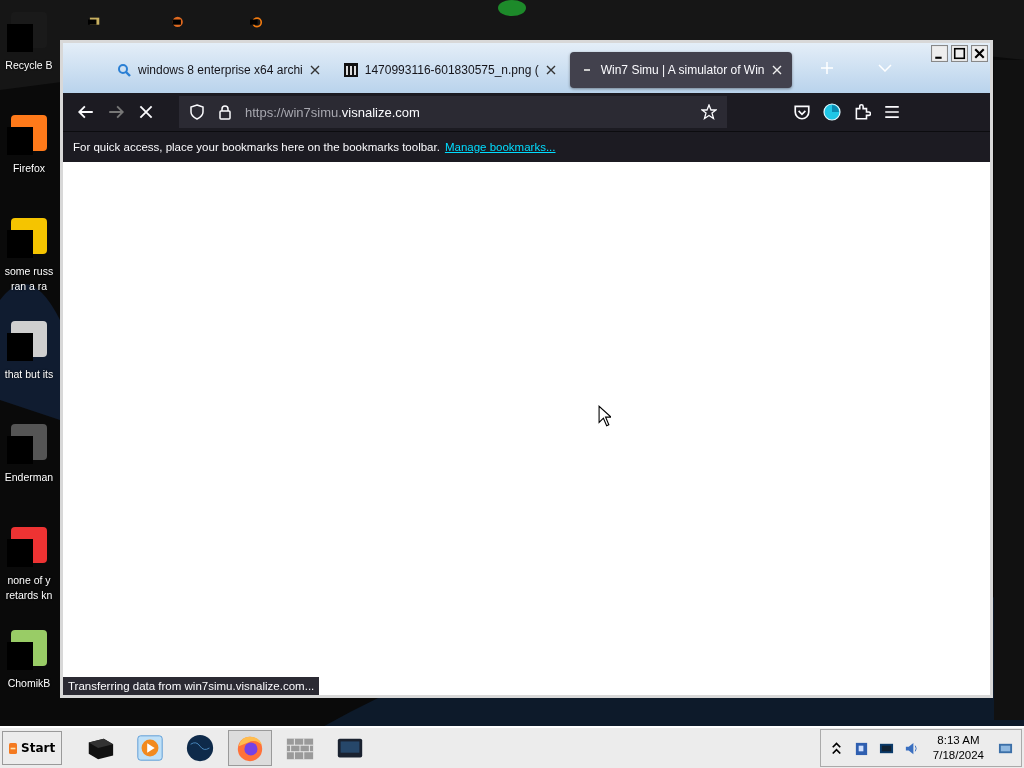 The height and width of the screenshot is (768, 1024). Describe the element at coordinates (218, 70) in the screenshot. I see `browser-tab: windows 8 enterprise x64 archi` at that location.